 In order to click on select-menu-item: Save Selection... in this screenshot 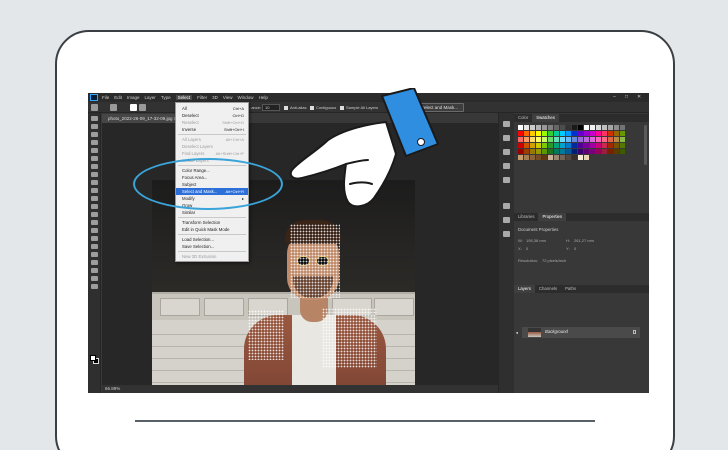, I will do `click(212, 246)`.